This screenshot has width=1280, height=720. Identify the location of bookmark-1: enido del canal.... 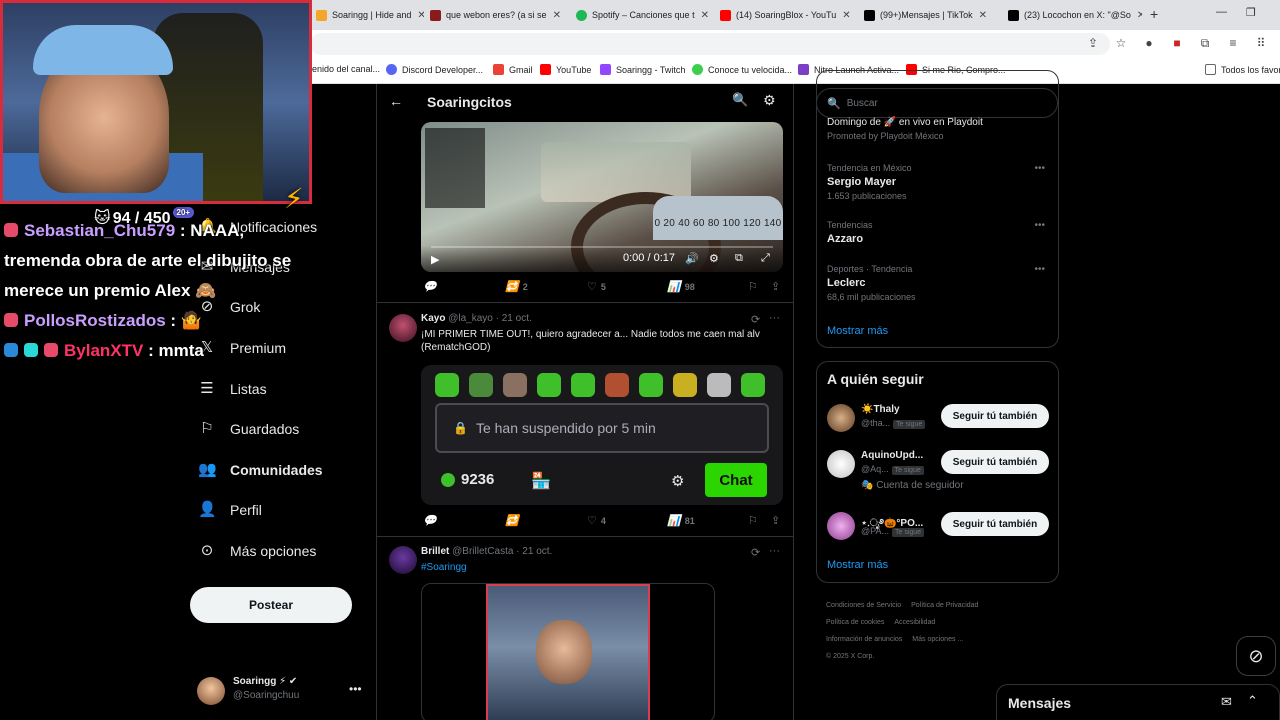
(346, 69).